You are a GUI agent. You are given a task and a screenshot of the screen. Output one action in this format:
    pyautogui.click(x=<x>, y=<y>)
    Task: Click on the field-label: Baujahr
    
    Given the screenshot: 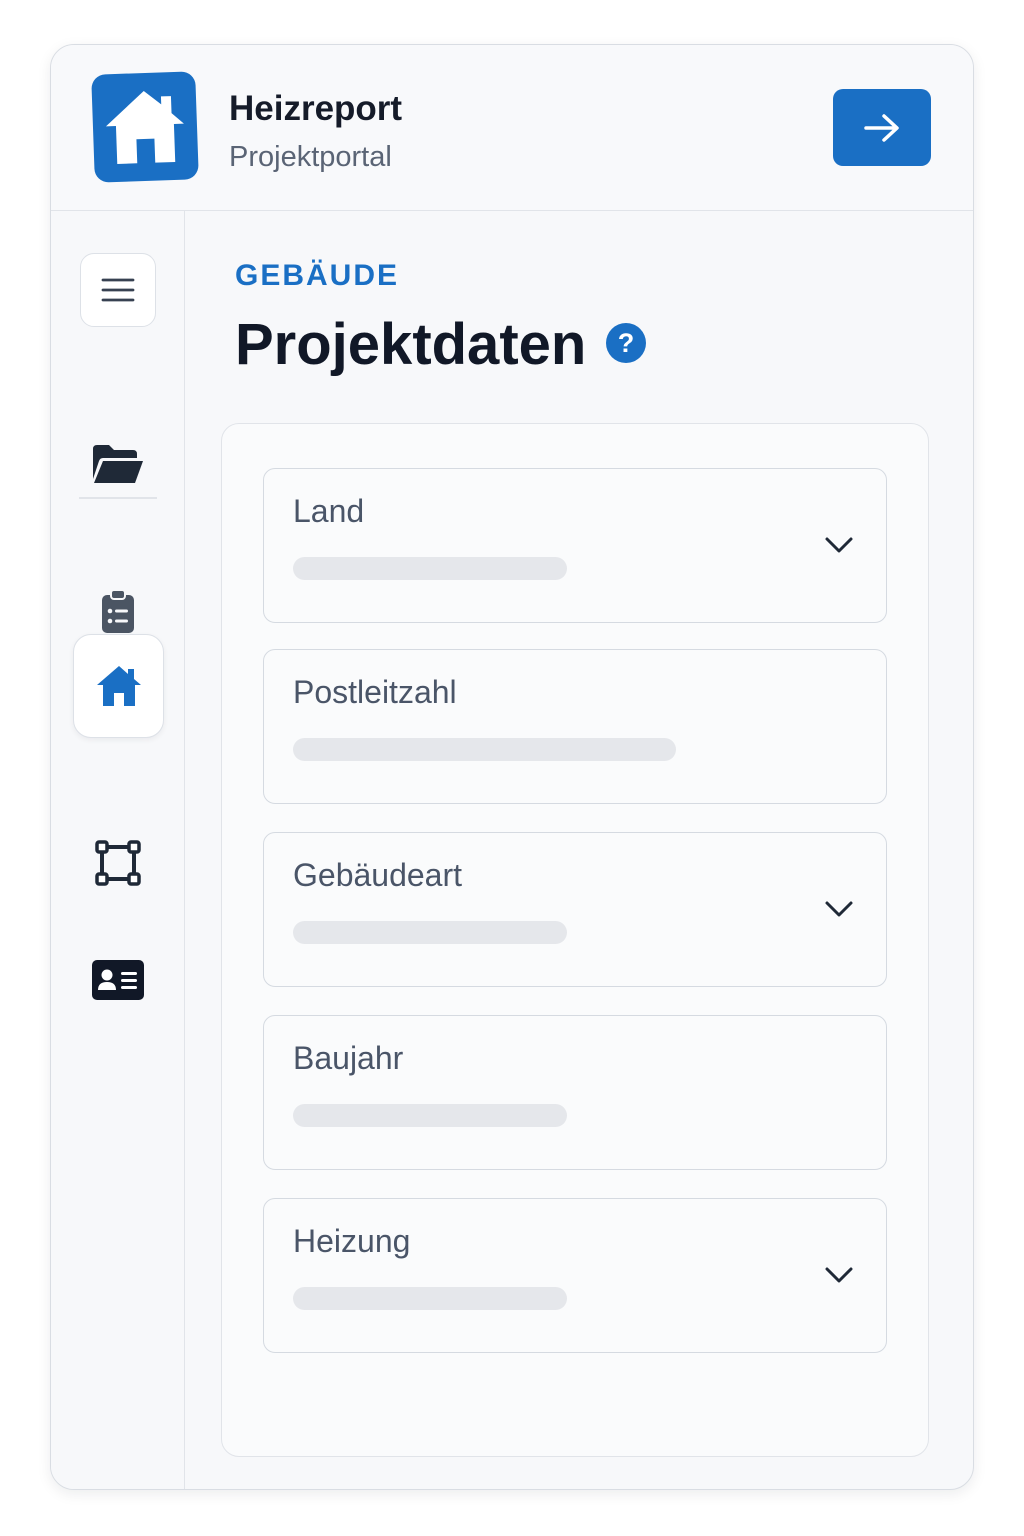 What is the action you would take?
    pyautogui.click(x=348, y=1058)
    